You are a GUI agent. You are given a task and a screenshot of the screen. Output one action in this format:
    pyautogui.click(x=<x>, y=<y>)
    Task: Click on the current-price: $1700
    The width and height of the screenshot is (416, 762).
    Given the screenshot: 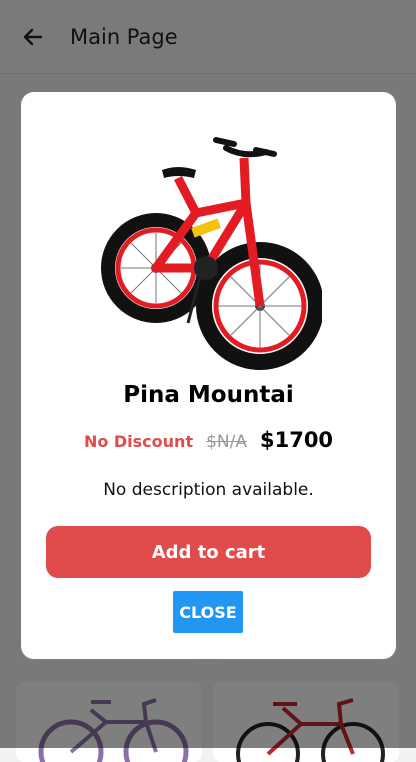 What is the action you would take?
    pyautogui.click(x=296, y=440)
    